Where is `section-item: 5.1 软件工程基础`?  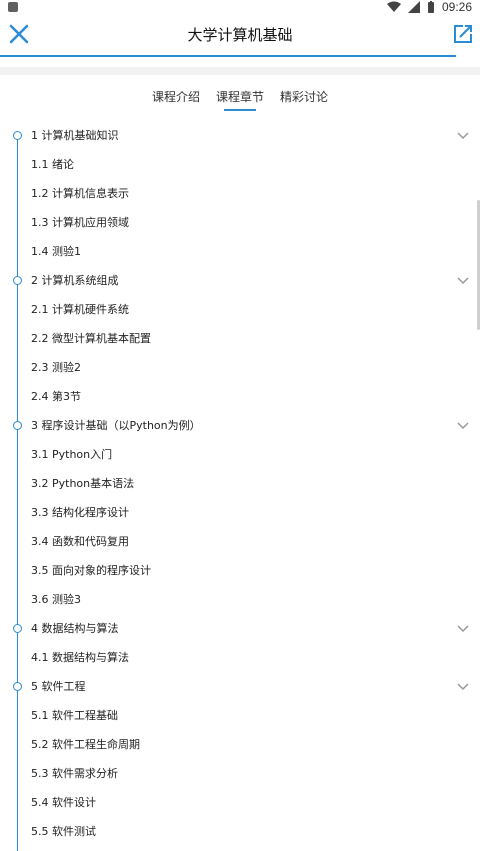
section-item: 5.1 软件工程基础 is located at coordinates (240, 714).